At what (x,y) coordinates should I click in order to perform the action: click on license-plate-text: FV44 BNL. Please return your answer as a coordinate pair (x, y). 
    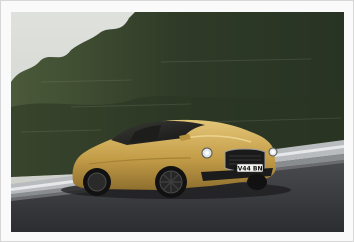
    Looking at the image, I should click on (250, 168).